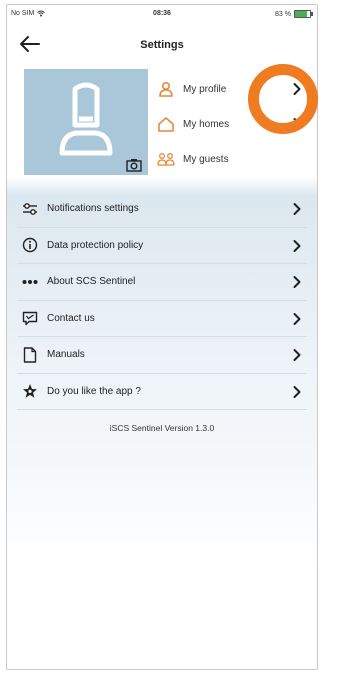  What do you see at coordinates (162, 282) in the screenshot?
I see `menu-item-about: About SCS Sentinel` at bounding box center [162, 282].